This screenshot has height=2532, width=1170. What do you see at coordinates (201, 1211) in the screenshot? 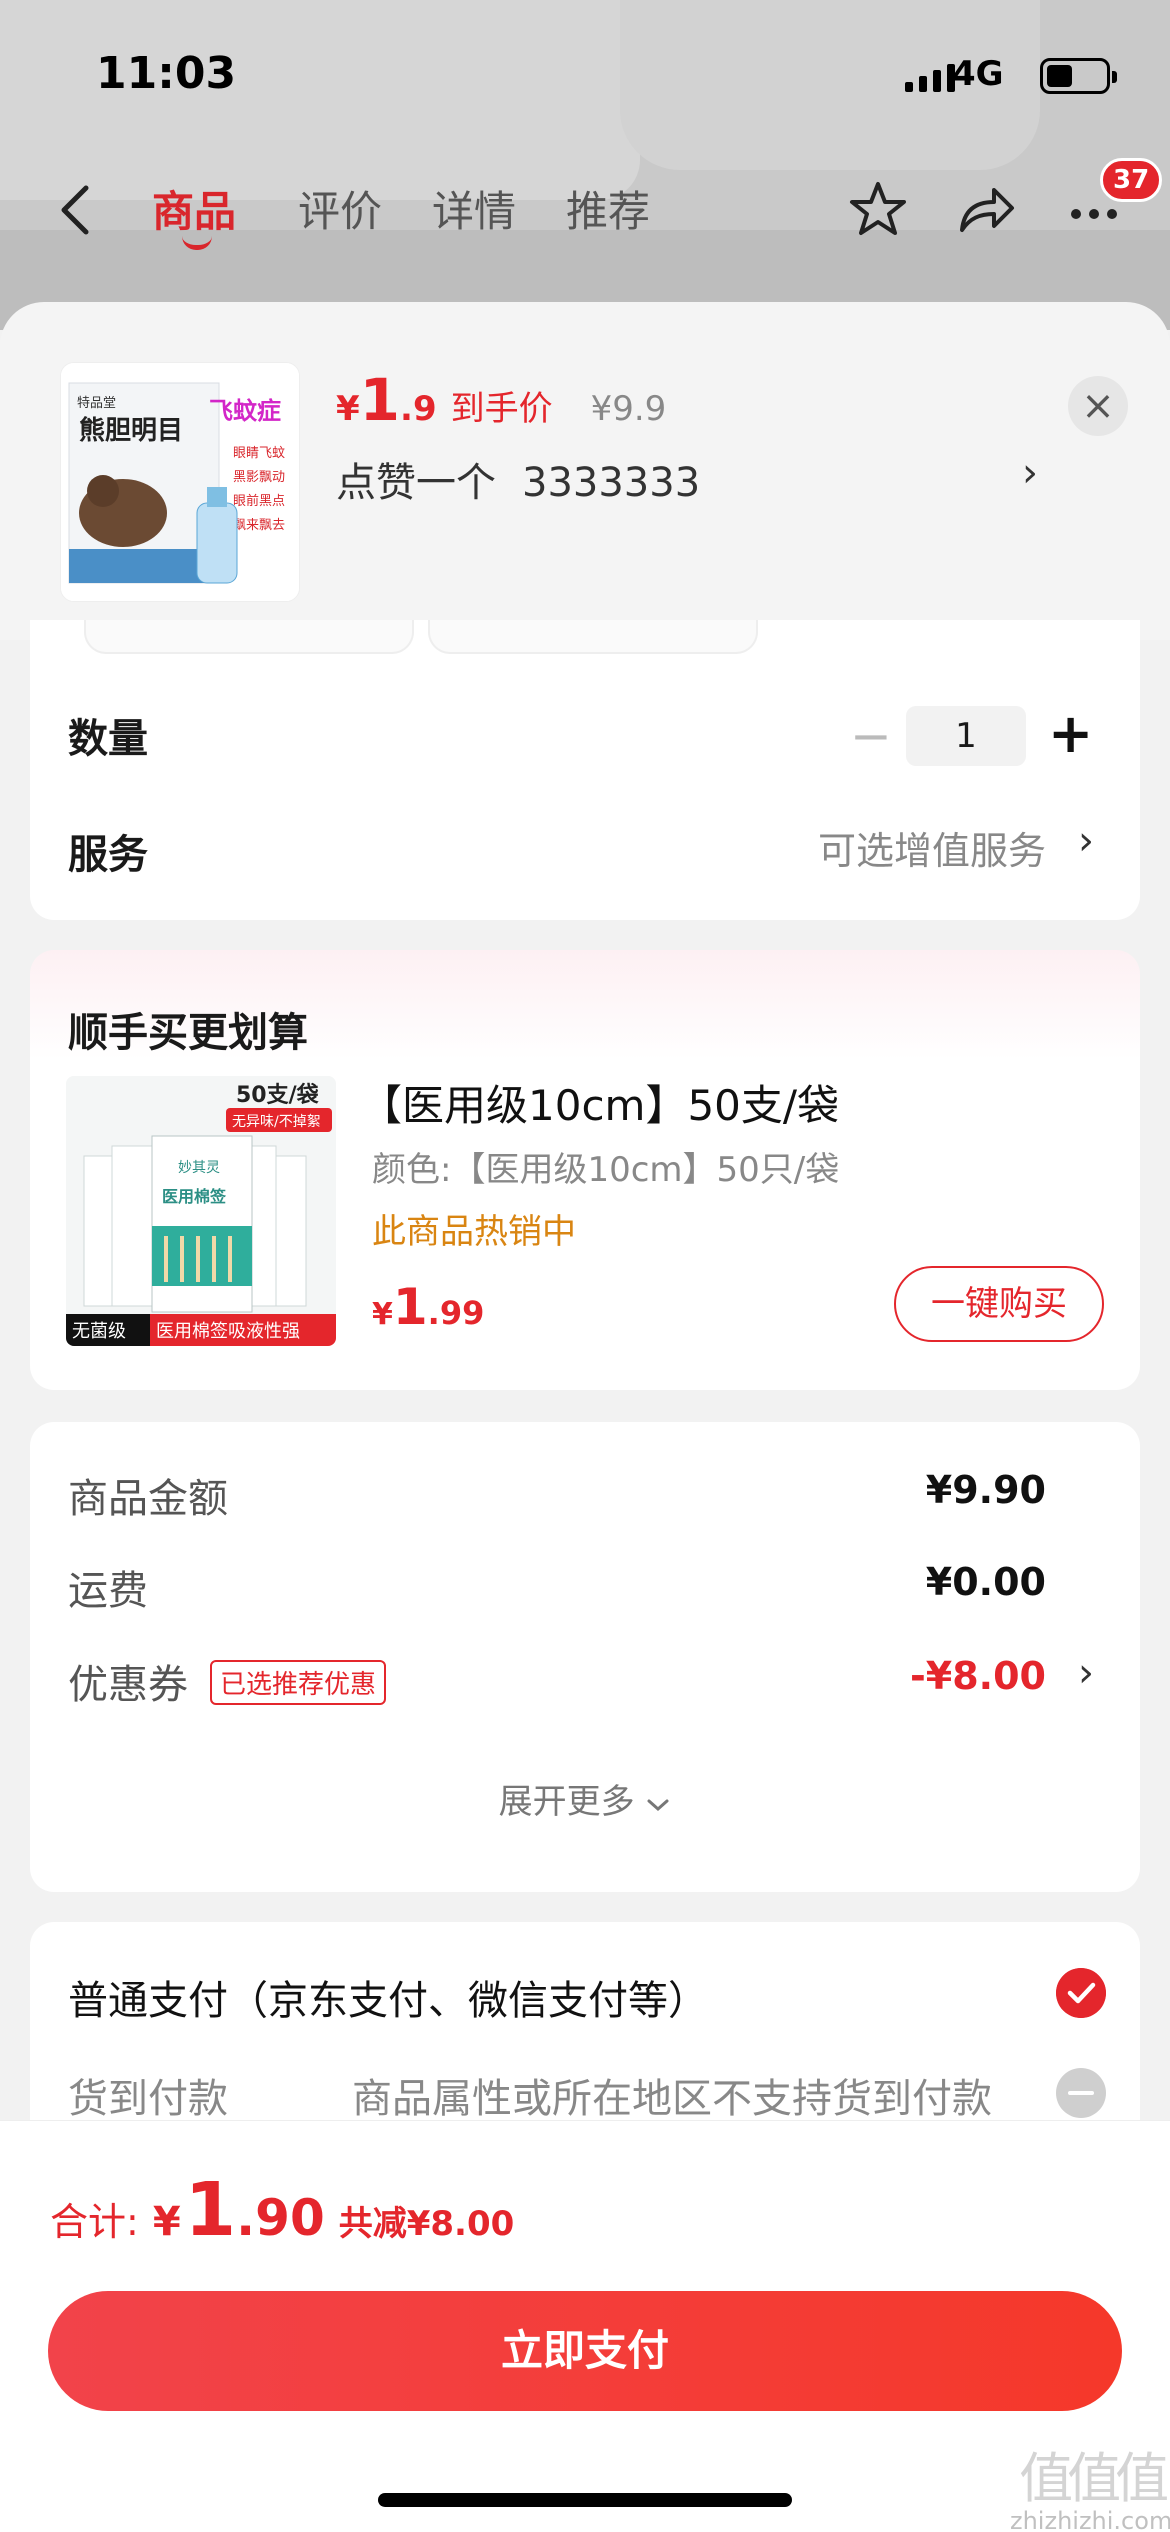
I see `addon-image: 50支/袋 无异味/不掉絮 妙其灵 医用棉签 无菌级 医用棉签吸液性强` at bounding box center [201, 1211].